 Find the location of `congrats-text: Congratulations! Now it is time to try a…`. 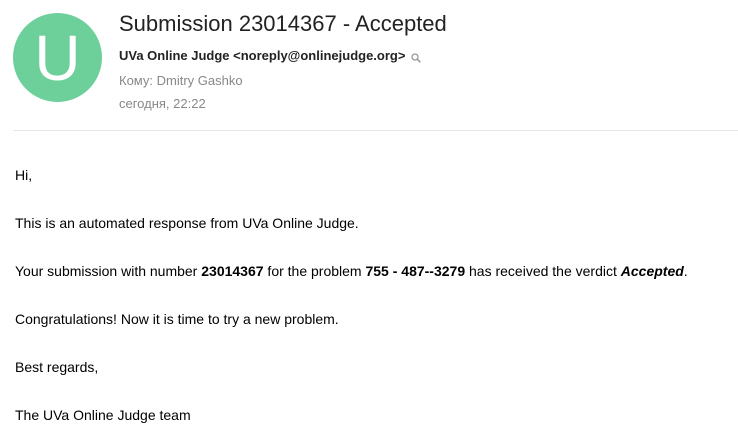

congrats-text: Congratulations! Now it is time to try a… is located at coordinates (177, 319).